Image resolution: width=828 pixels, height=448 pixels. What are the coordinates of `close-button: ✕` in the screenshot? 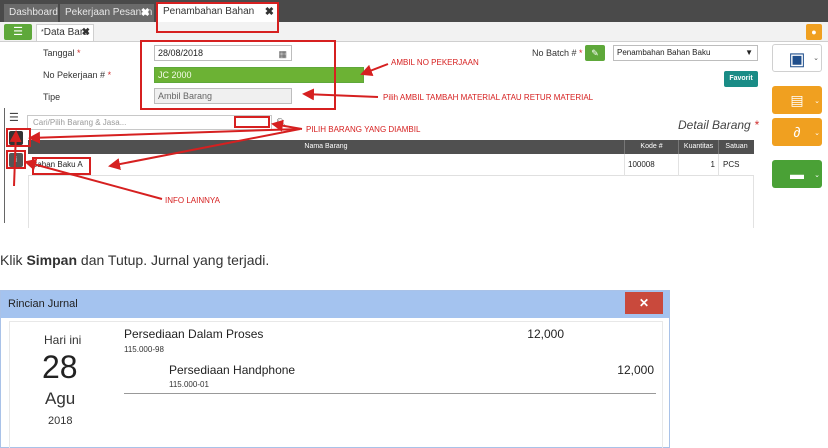 It's located at (644, 303).